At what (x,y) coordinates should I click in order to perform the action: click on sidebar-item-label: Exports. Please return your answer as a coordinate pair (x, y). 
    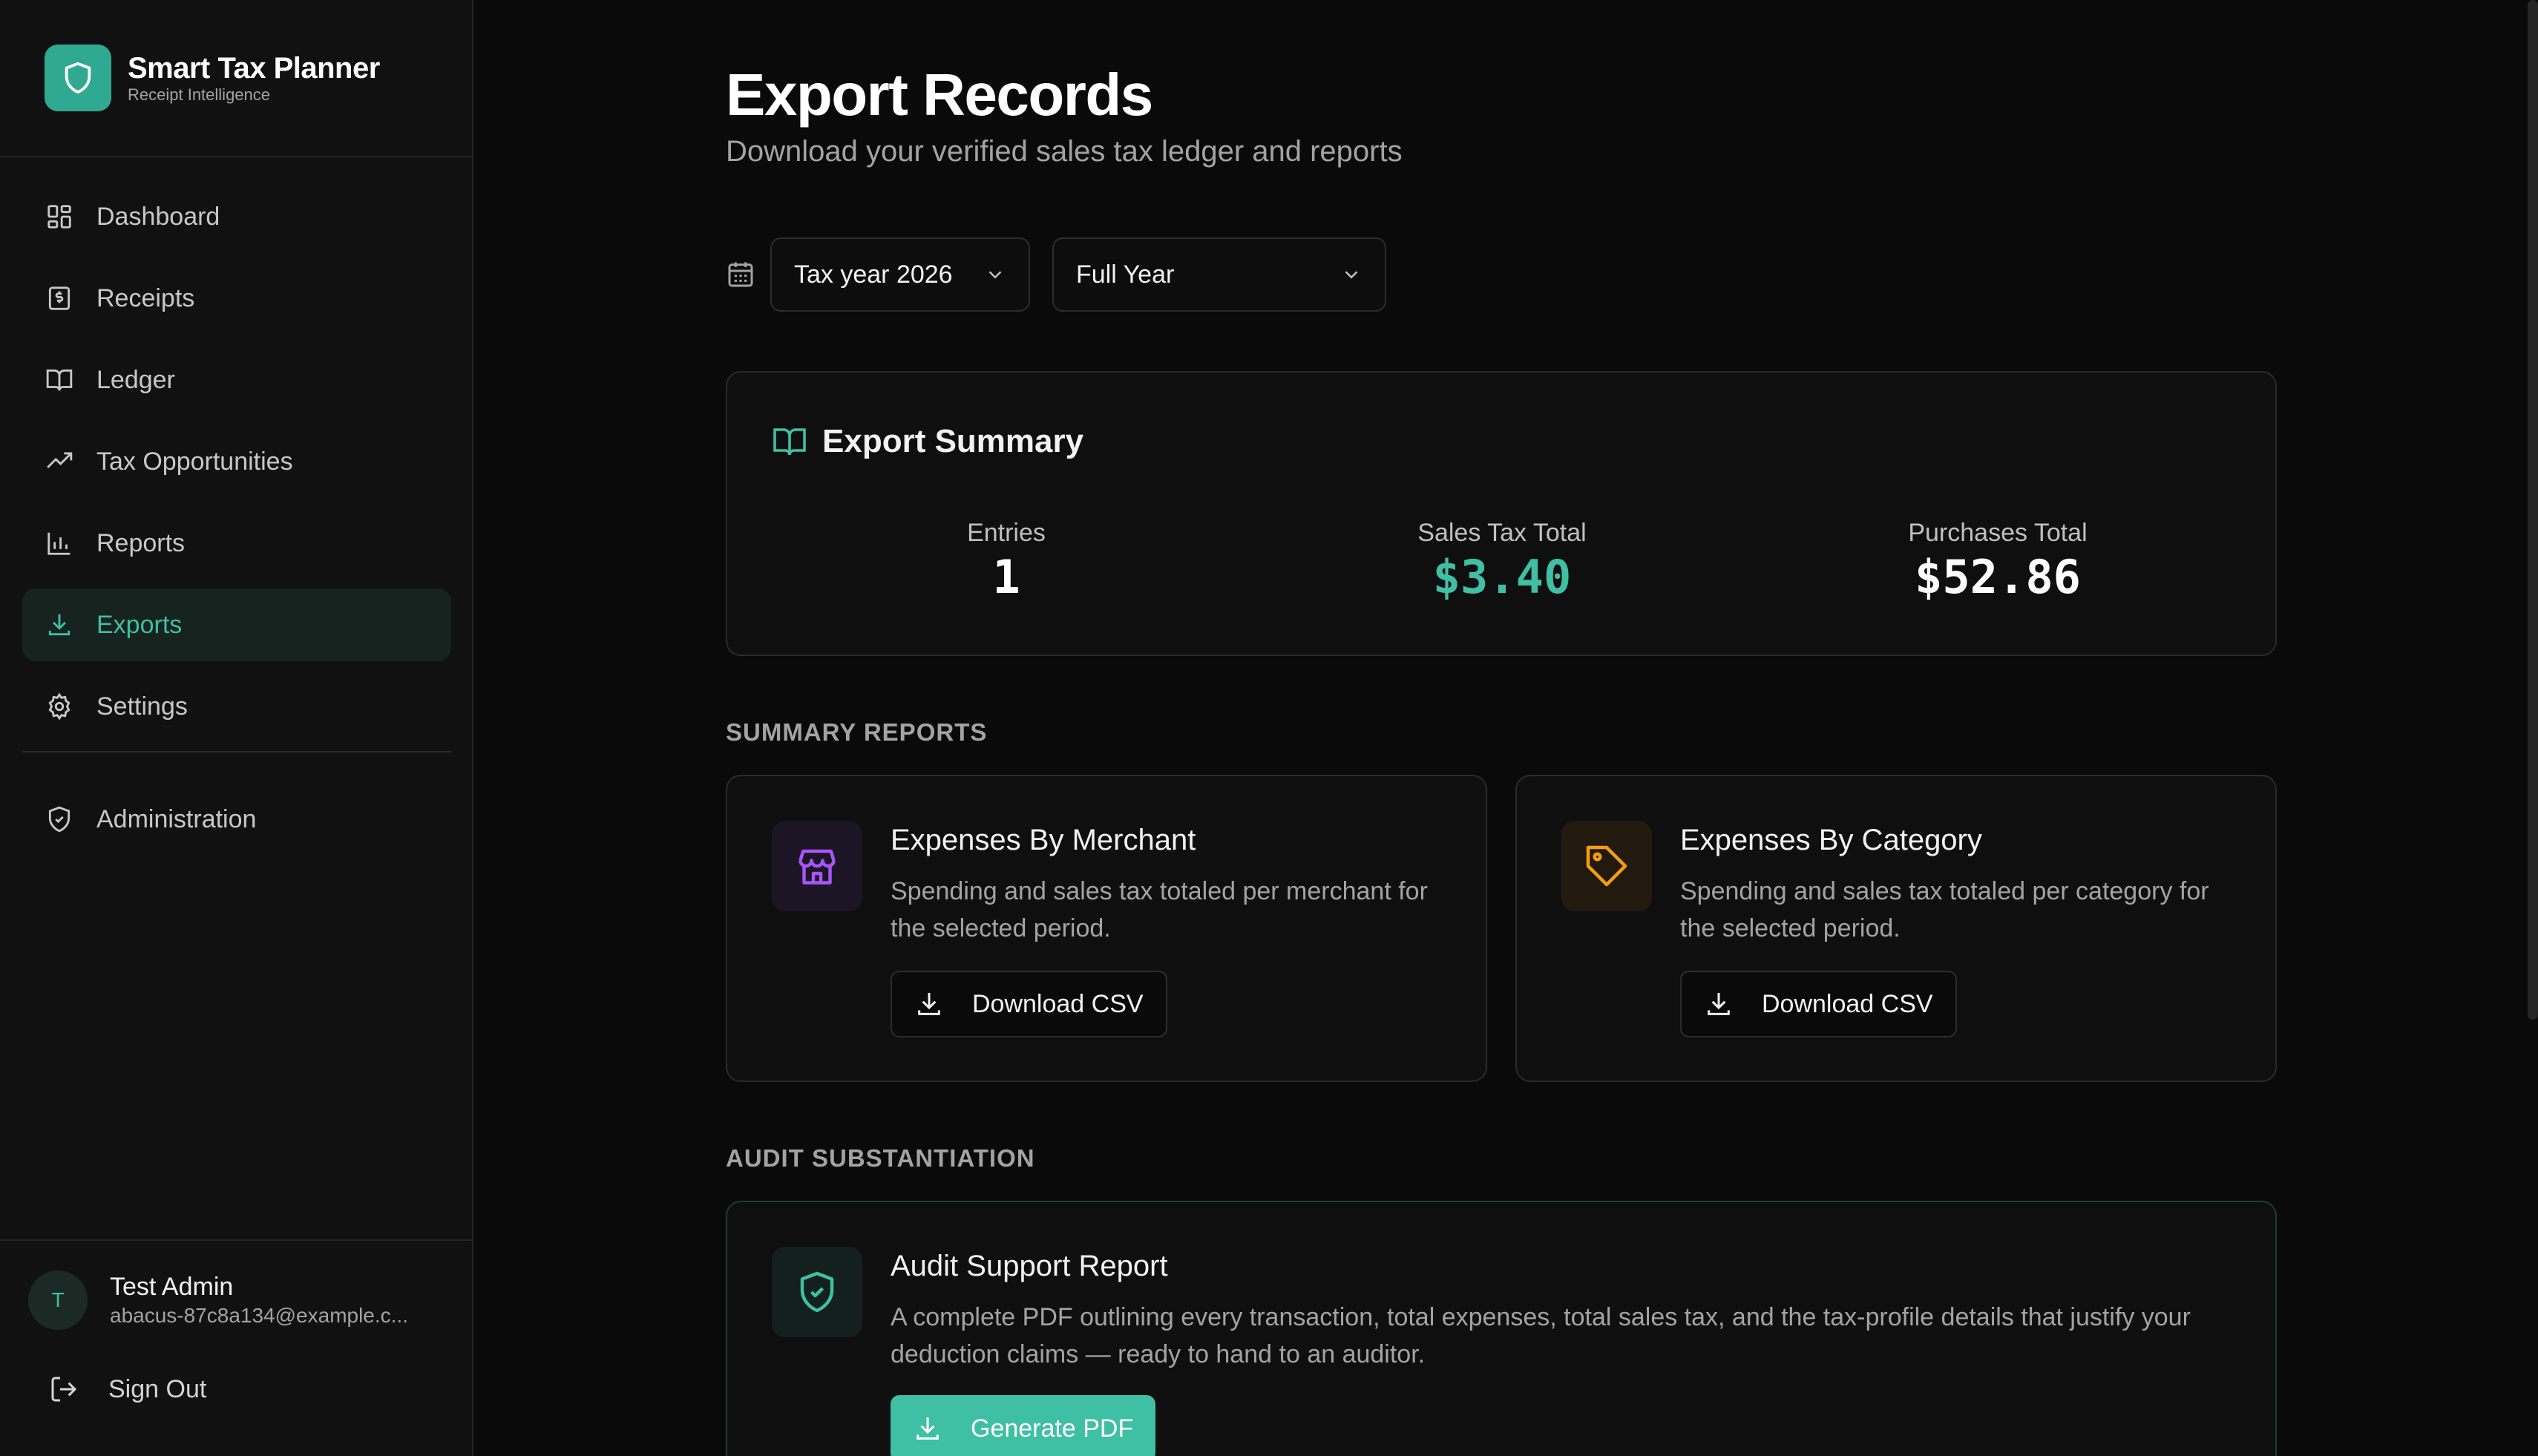
    Looking at the image, I should click on (139, 624).